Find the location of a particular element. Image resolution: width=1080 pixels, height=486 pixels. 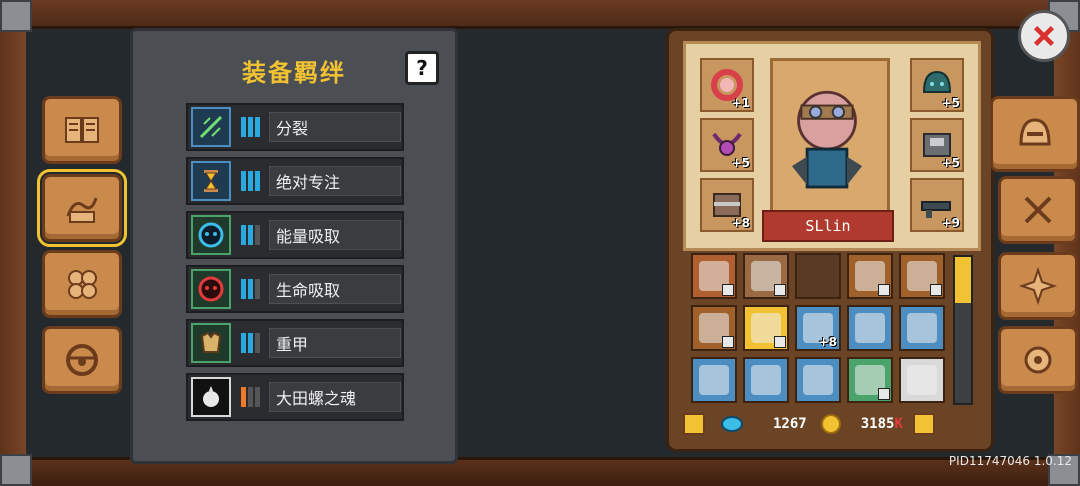

scrollbar-thumb is located at coordinates (963, 280).